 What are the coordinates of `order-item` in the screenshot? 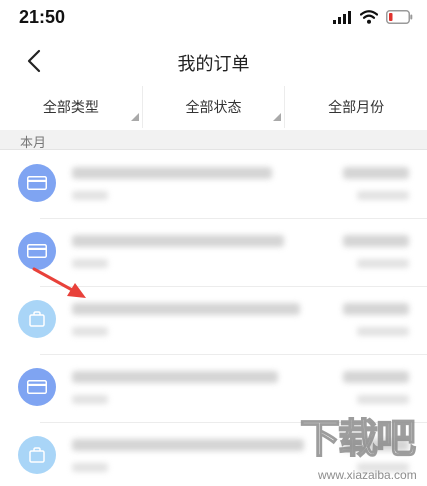 It's located at (213, 185).